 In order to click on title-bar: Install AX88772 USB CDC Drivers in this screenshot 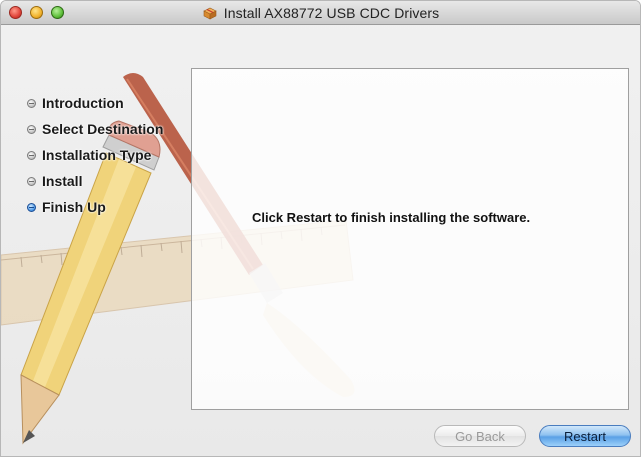, I will do `click(320, 13)`.